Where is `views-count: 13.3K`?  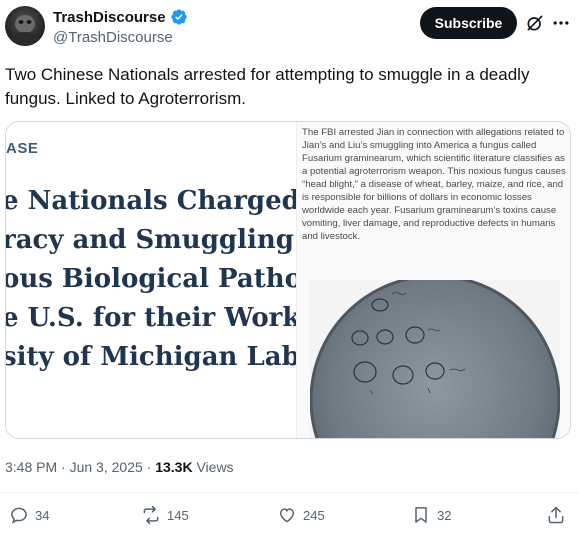
views-count: 13.3K is located at coordinates (174, 467).